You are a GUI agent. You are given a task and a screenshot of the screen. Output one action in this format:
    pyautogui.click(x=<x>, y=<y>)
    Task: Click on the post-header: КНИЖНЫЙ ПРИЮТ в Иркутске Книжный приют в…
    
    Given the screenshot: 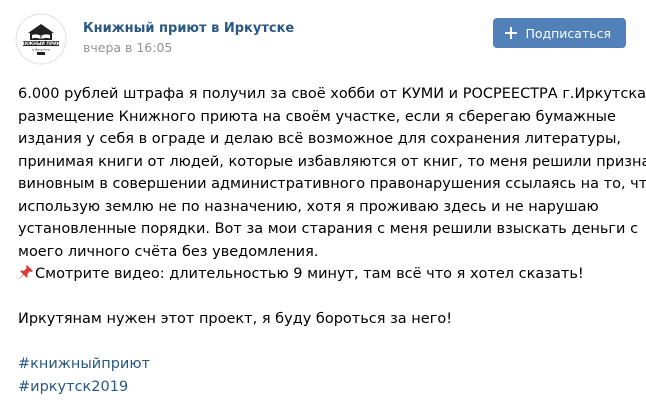 What is the action you would take?
    pyautogui.click(x=320, y=39)
    